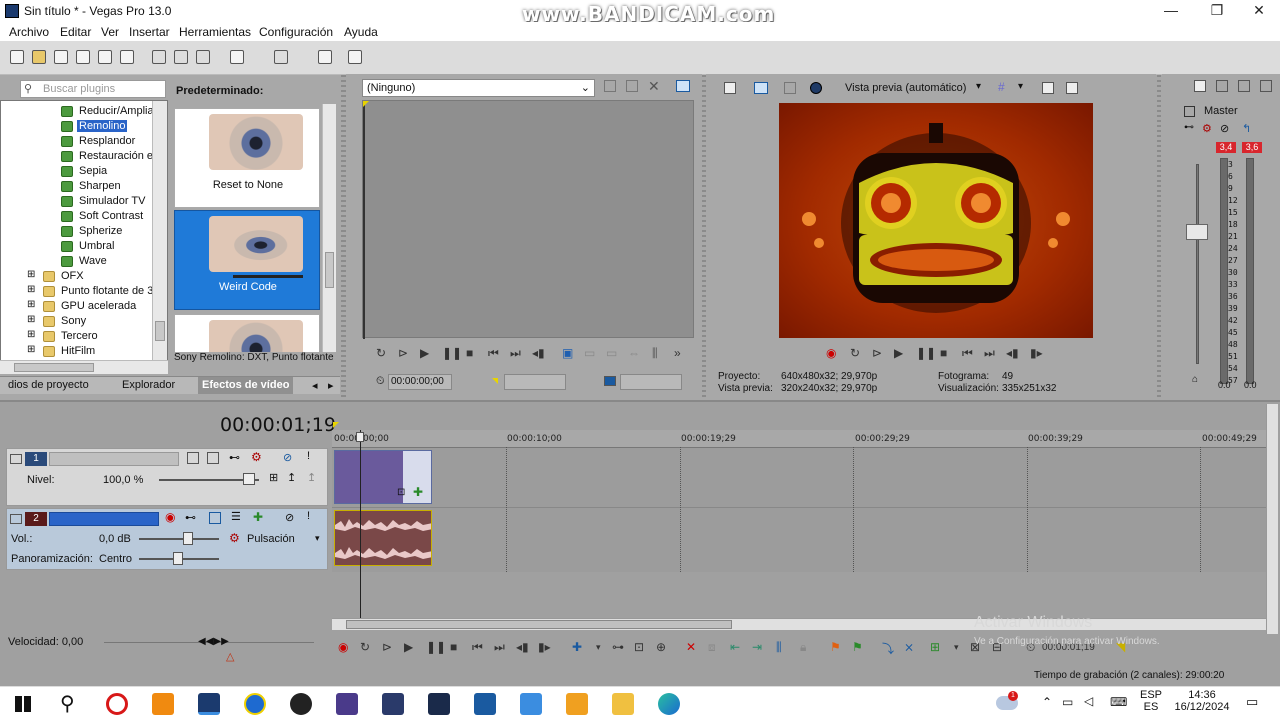  What do you see at coordinates (935, 647) in the screenshot?
I see `snap-icon: ⊞` at bounding box center [935, 647].